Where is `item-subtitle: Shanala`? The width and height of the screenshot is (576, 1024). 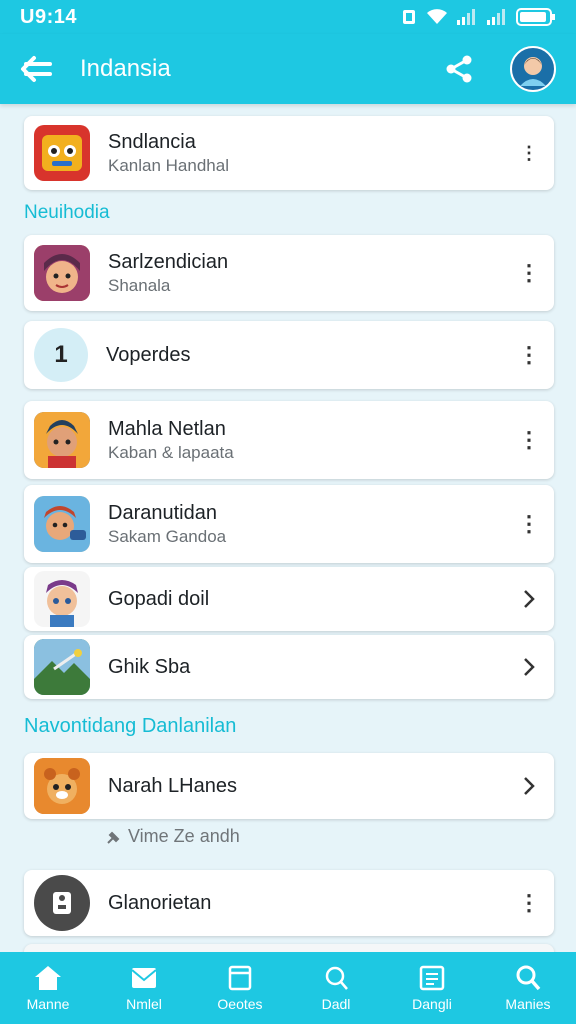 item-subtitle: Shanala is located at coordinates (139, 285).